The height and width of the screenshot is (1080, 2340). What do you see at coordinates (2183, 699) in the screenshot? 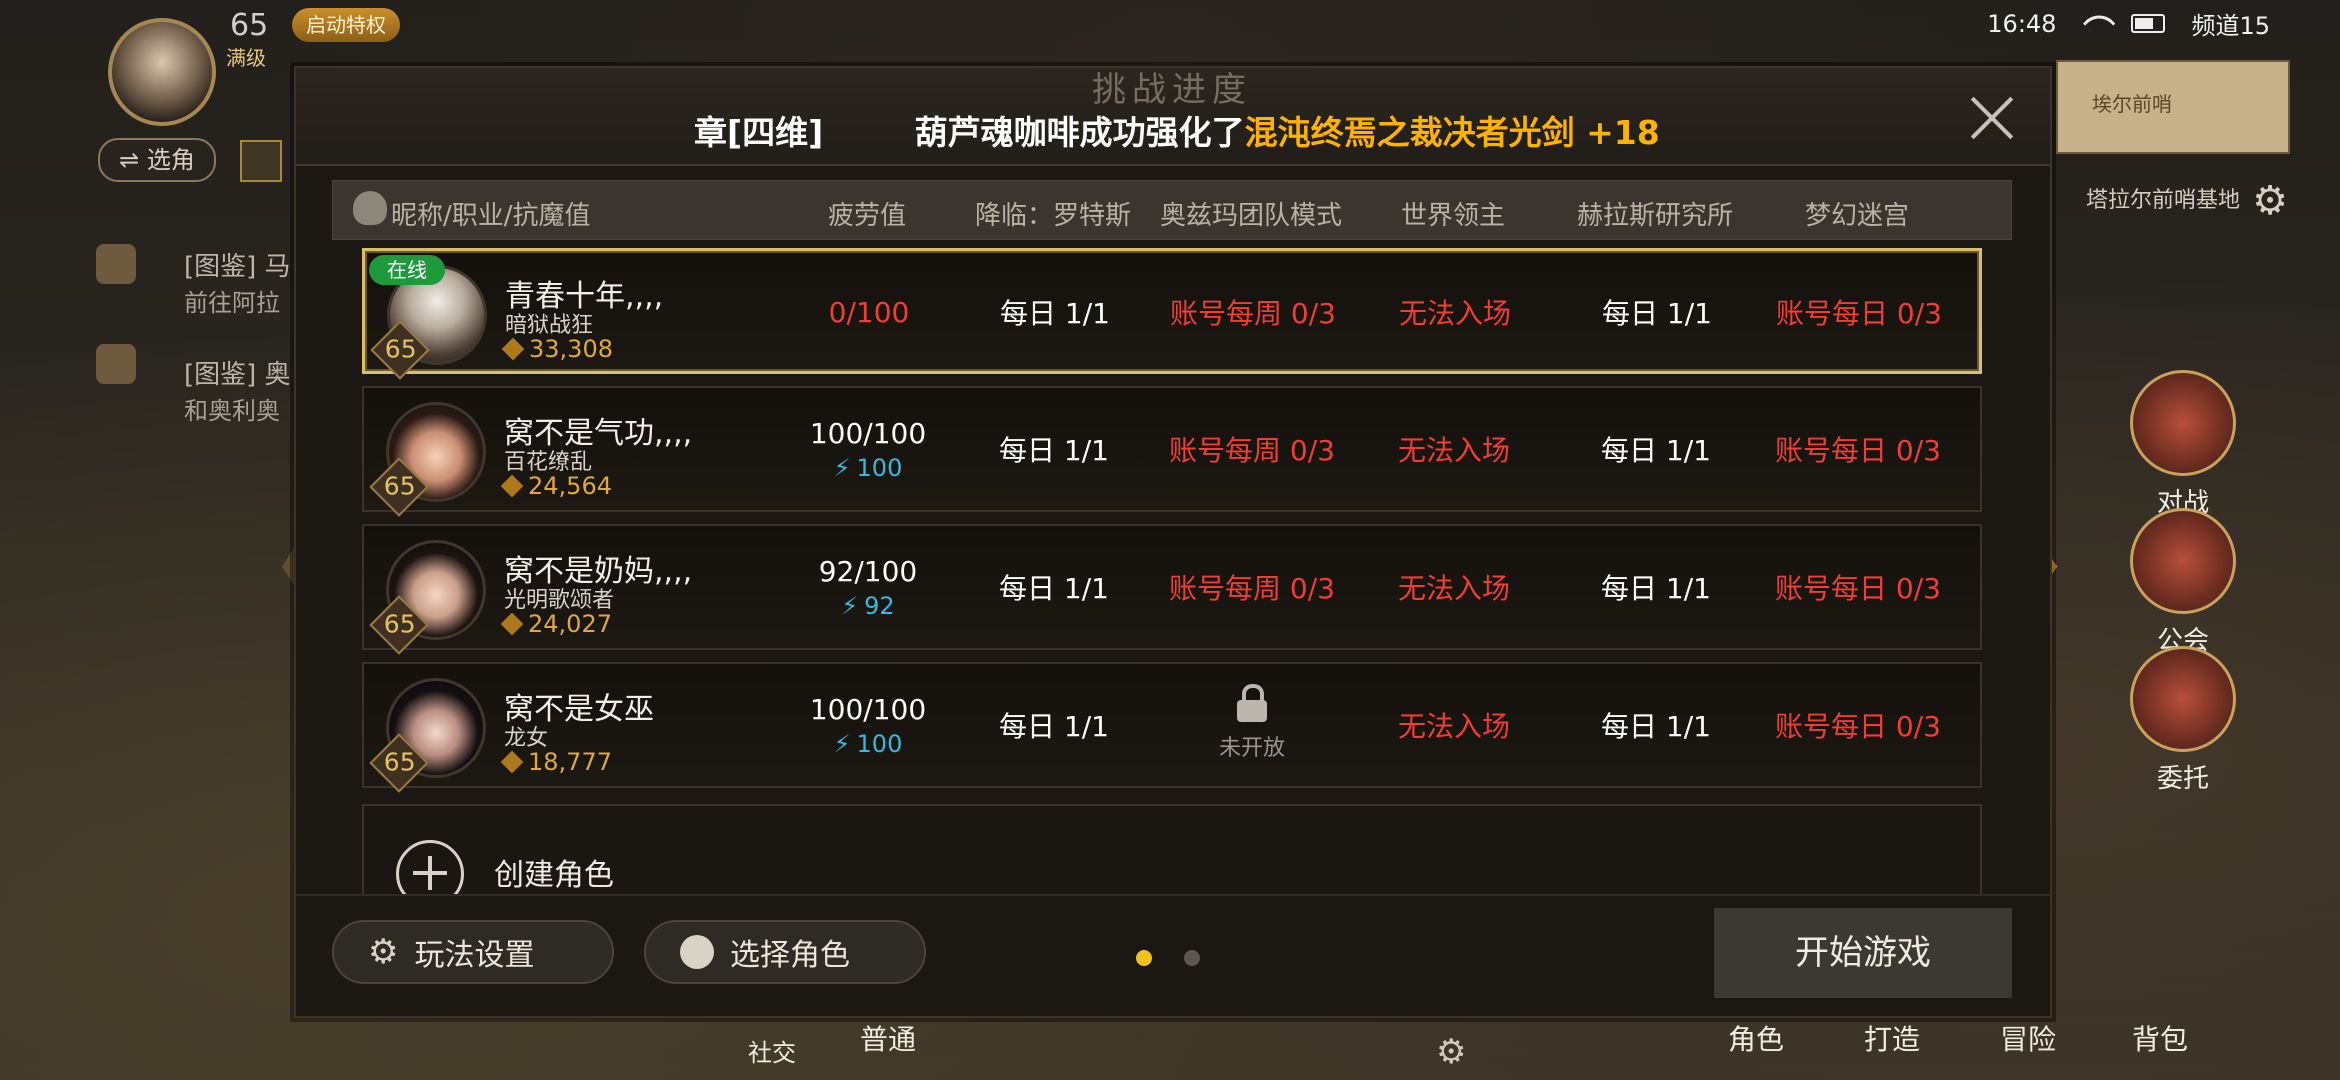
I see `commission-board-icon` at bounding box center [2183, 699].